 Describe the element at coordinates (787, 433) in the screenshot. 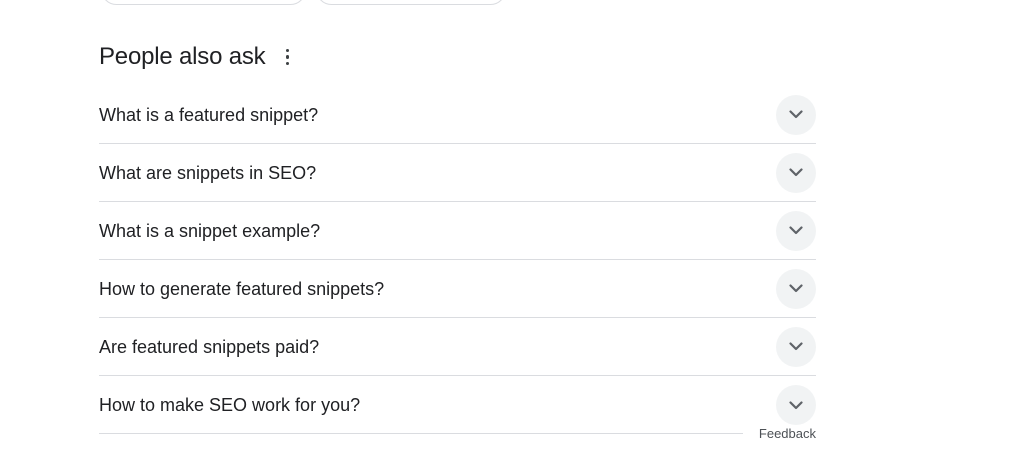

I see `feedback-link: Feedback` at that location.